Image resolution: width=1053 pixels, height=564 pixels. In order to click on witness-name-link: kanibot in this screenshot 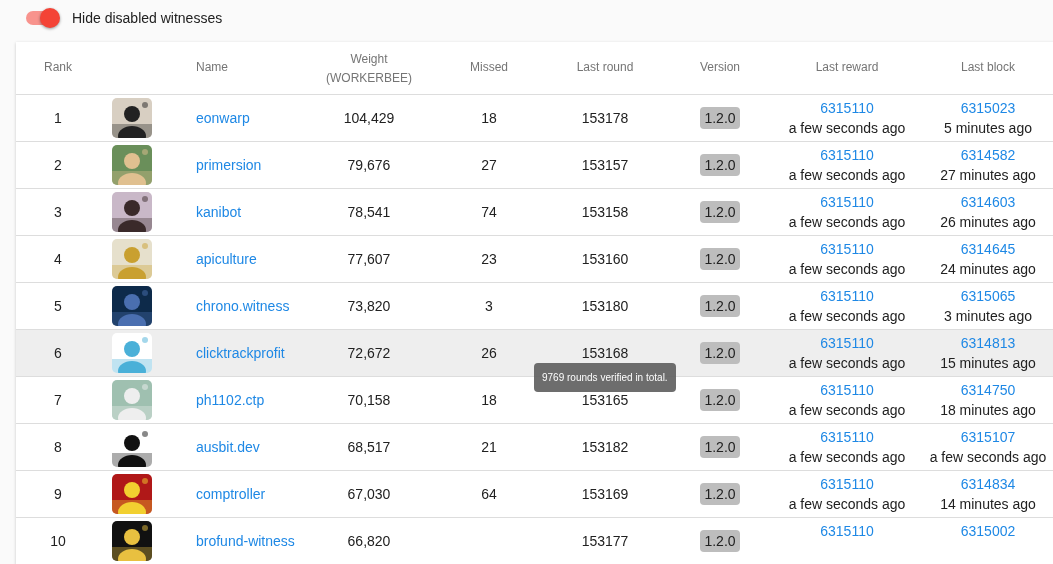, I will do `click(219, 212)`.